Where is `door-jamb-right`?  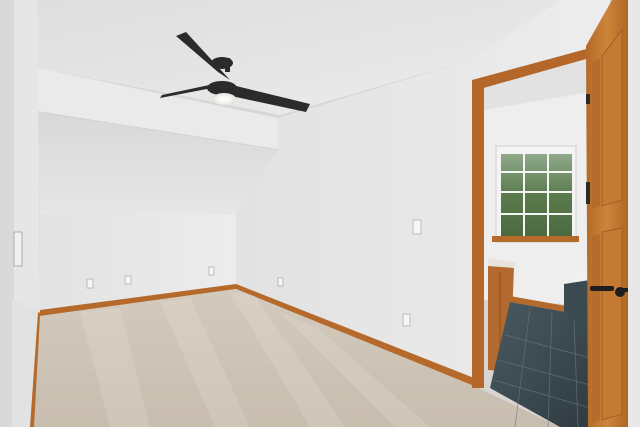
door-jamb-right is located at coordinates (634, 213).